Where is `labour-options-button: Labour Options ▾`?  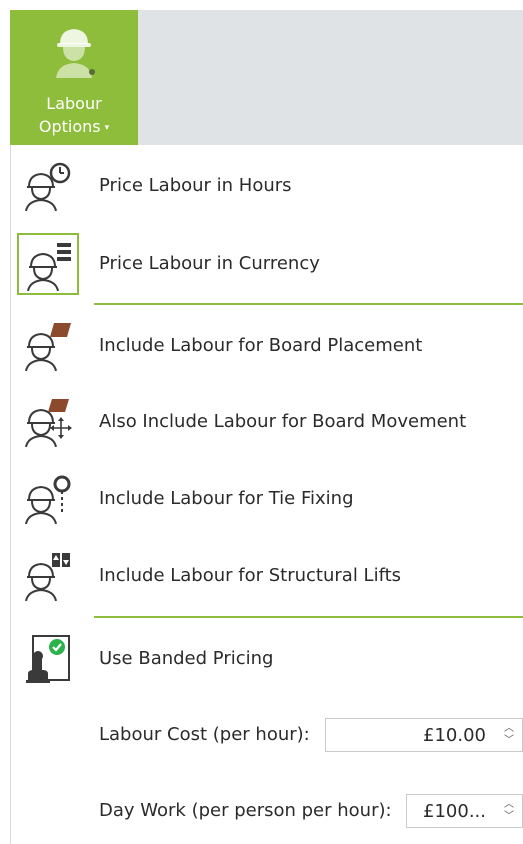
labour-options-button: Labour Options ▾ is located at coordinates (74, 77).